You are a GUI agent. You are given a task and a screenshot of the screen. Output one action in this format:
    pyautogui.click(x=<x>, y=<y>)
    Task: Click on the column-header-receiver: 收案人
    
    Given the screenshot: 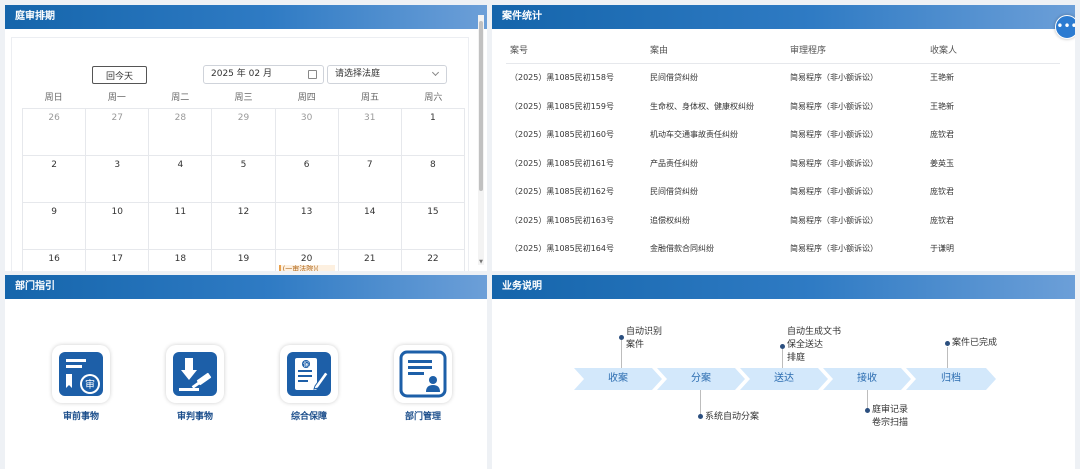 What is the action you would take?
    pyautogui.click(x=944, y=51)
    